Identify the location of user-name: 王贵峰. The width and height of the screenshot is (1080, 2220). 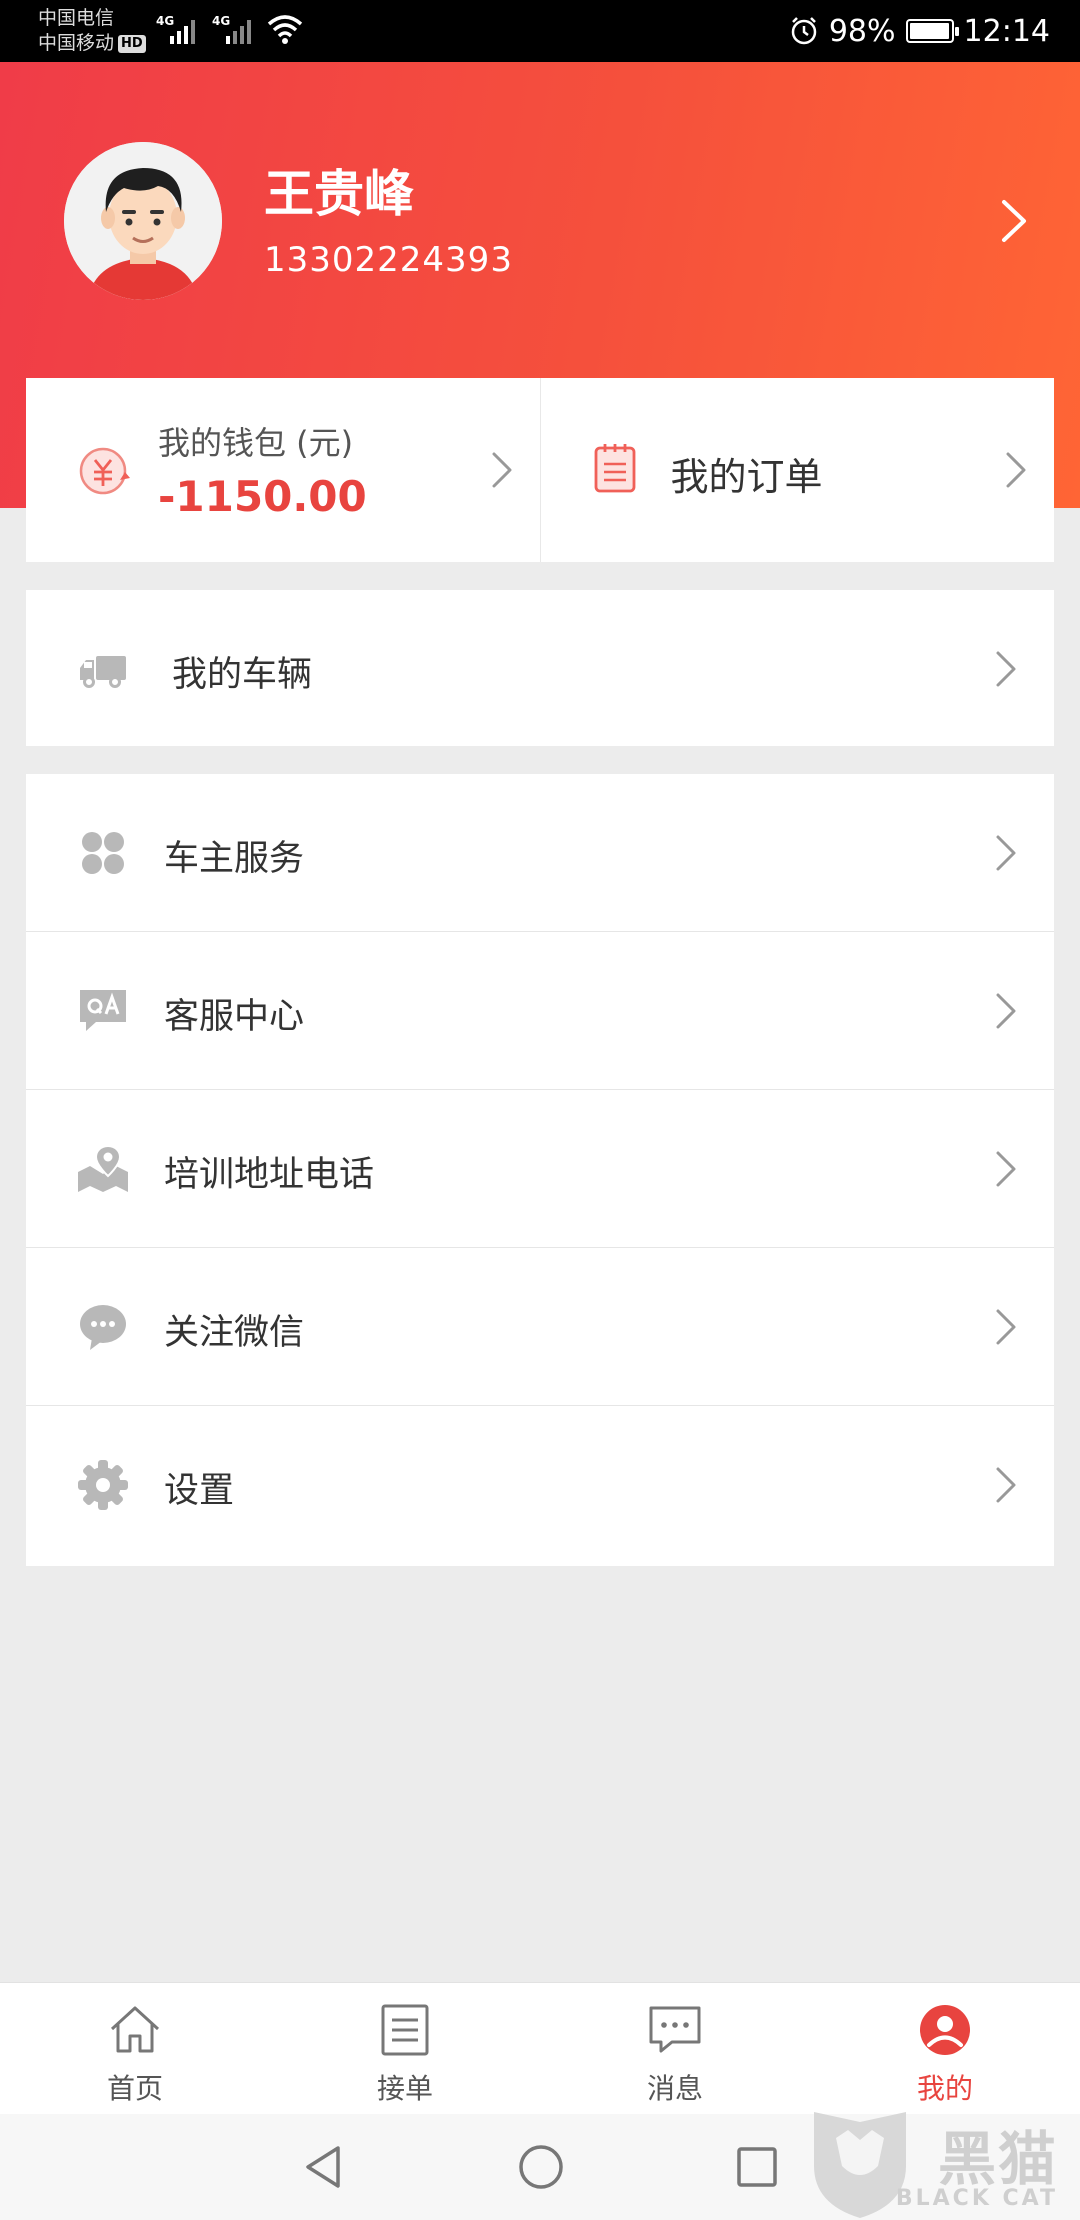
(339, 194).